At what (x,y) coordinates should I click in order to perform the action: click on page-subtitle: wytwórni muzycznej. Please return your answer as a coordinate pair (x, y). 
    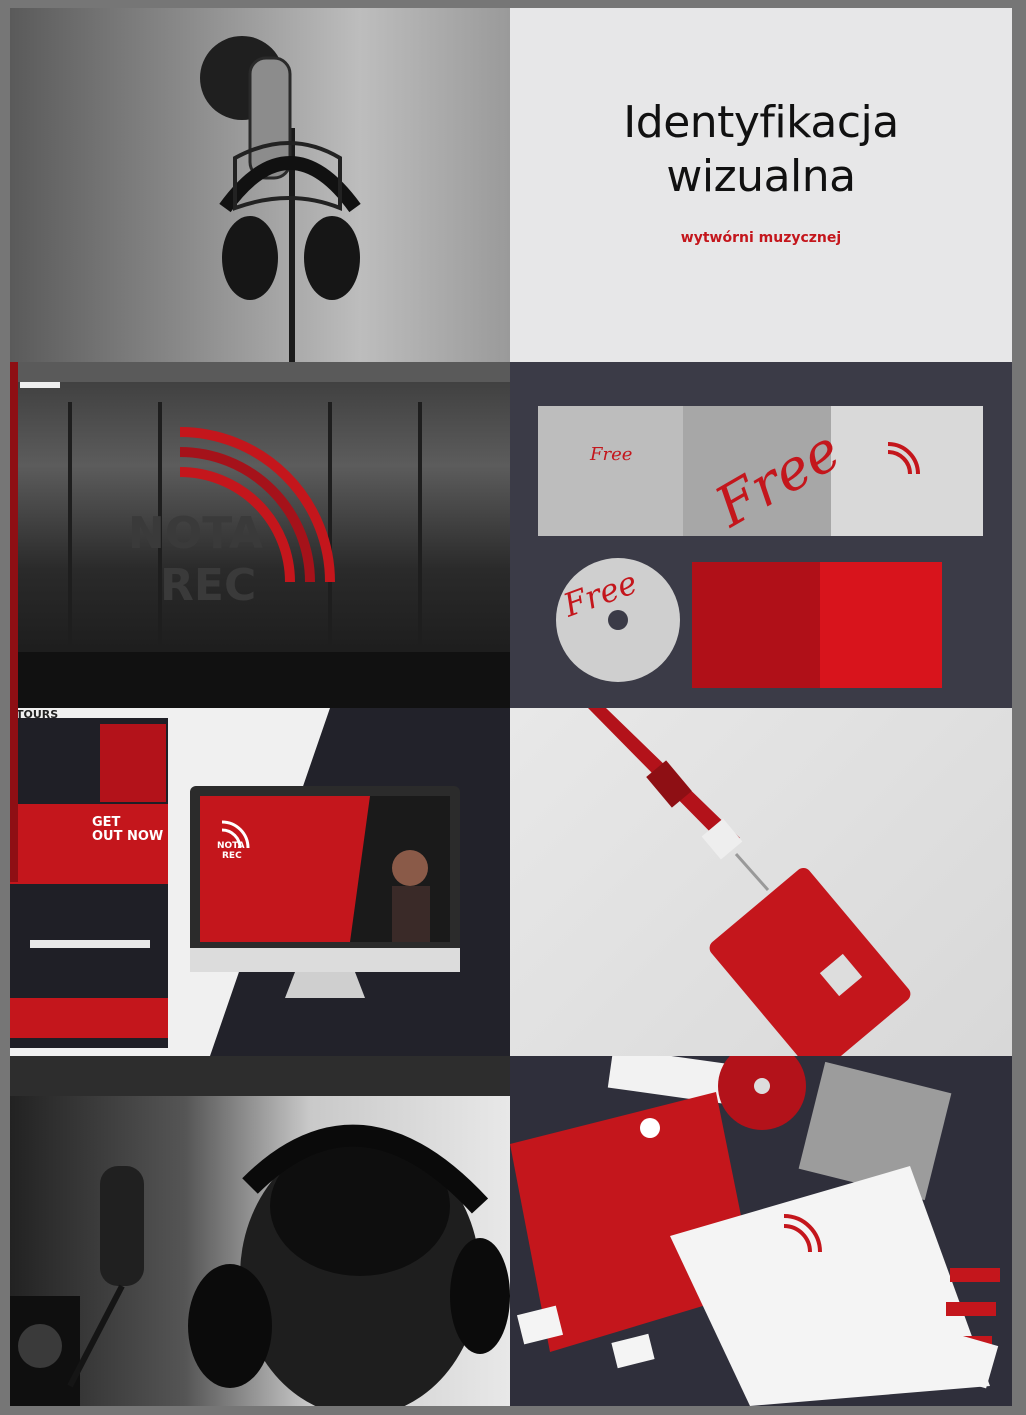
    Looking at the image, I should click on (761, 238).